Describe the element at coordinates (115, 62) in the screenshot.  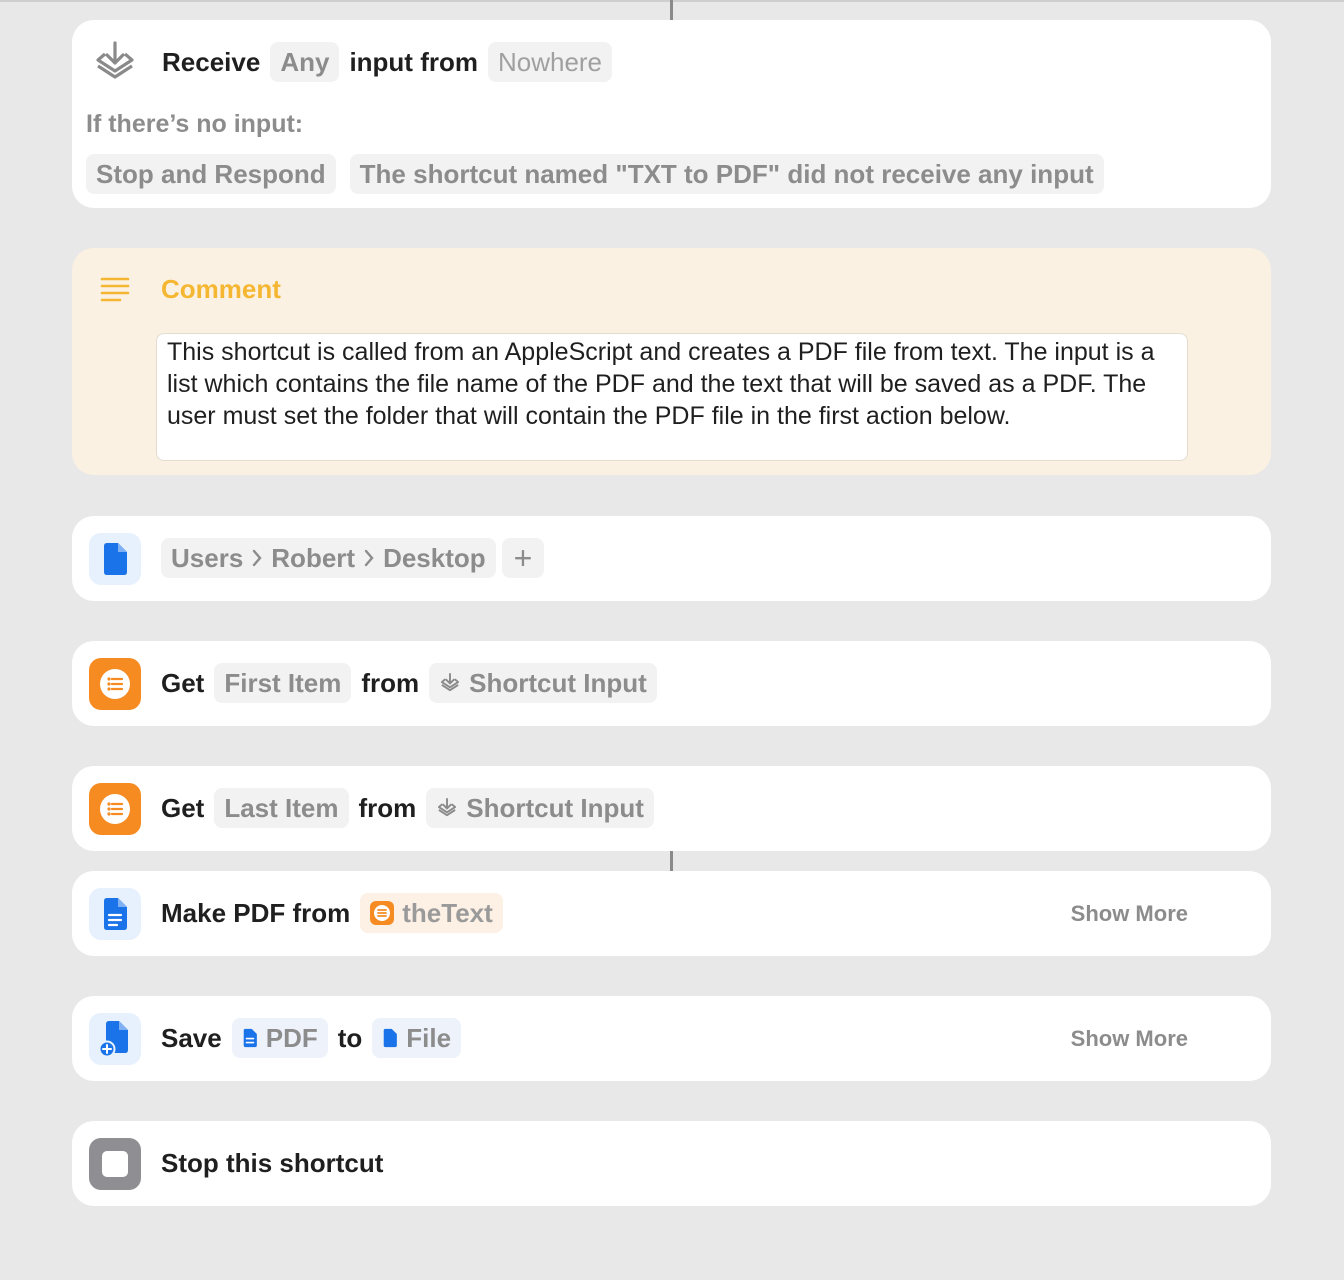
I see `receive-icon` at that location.